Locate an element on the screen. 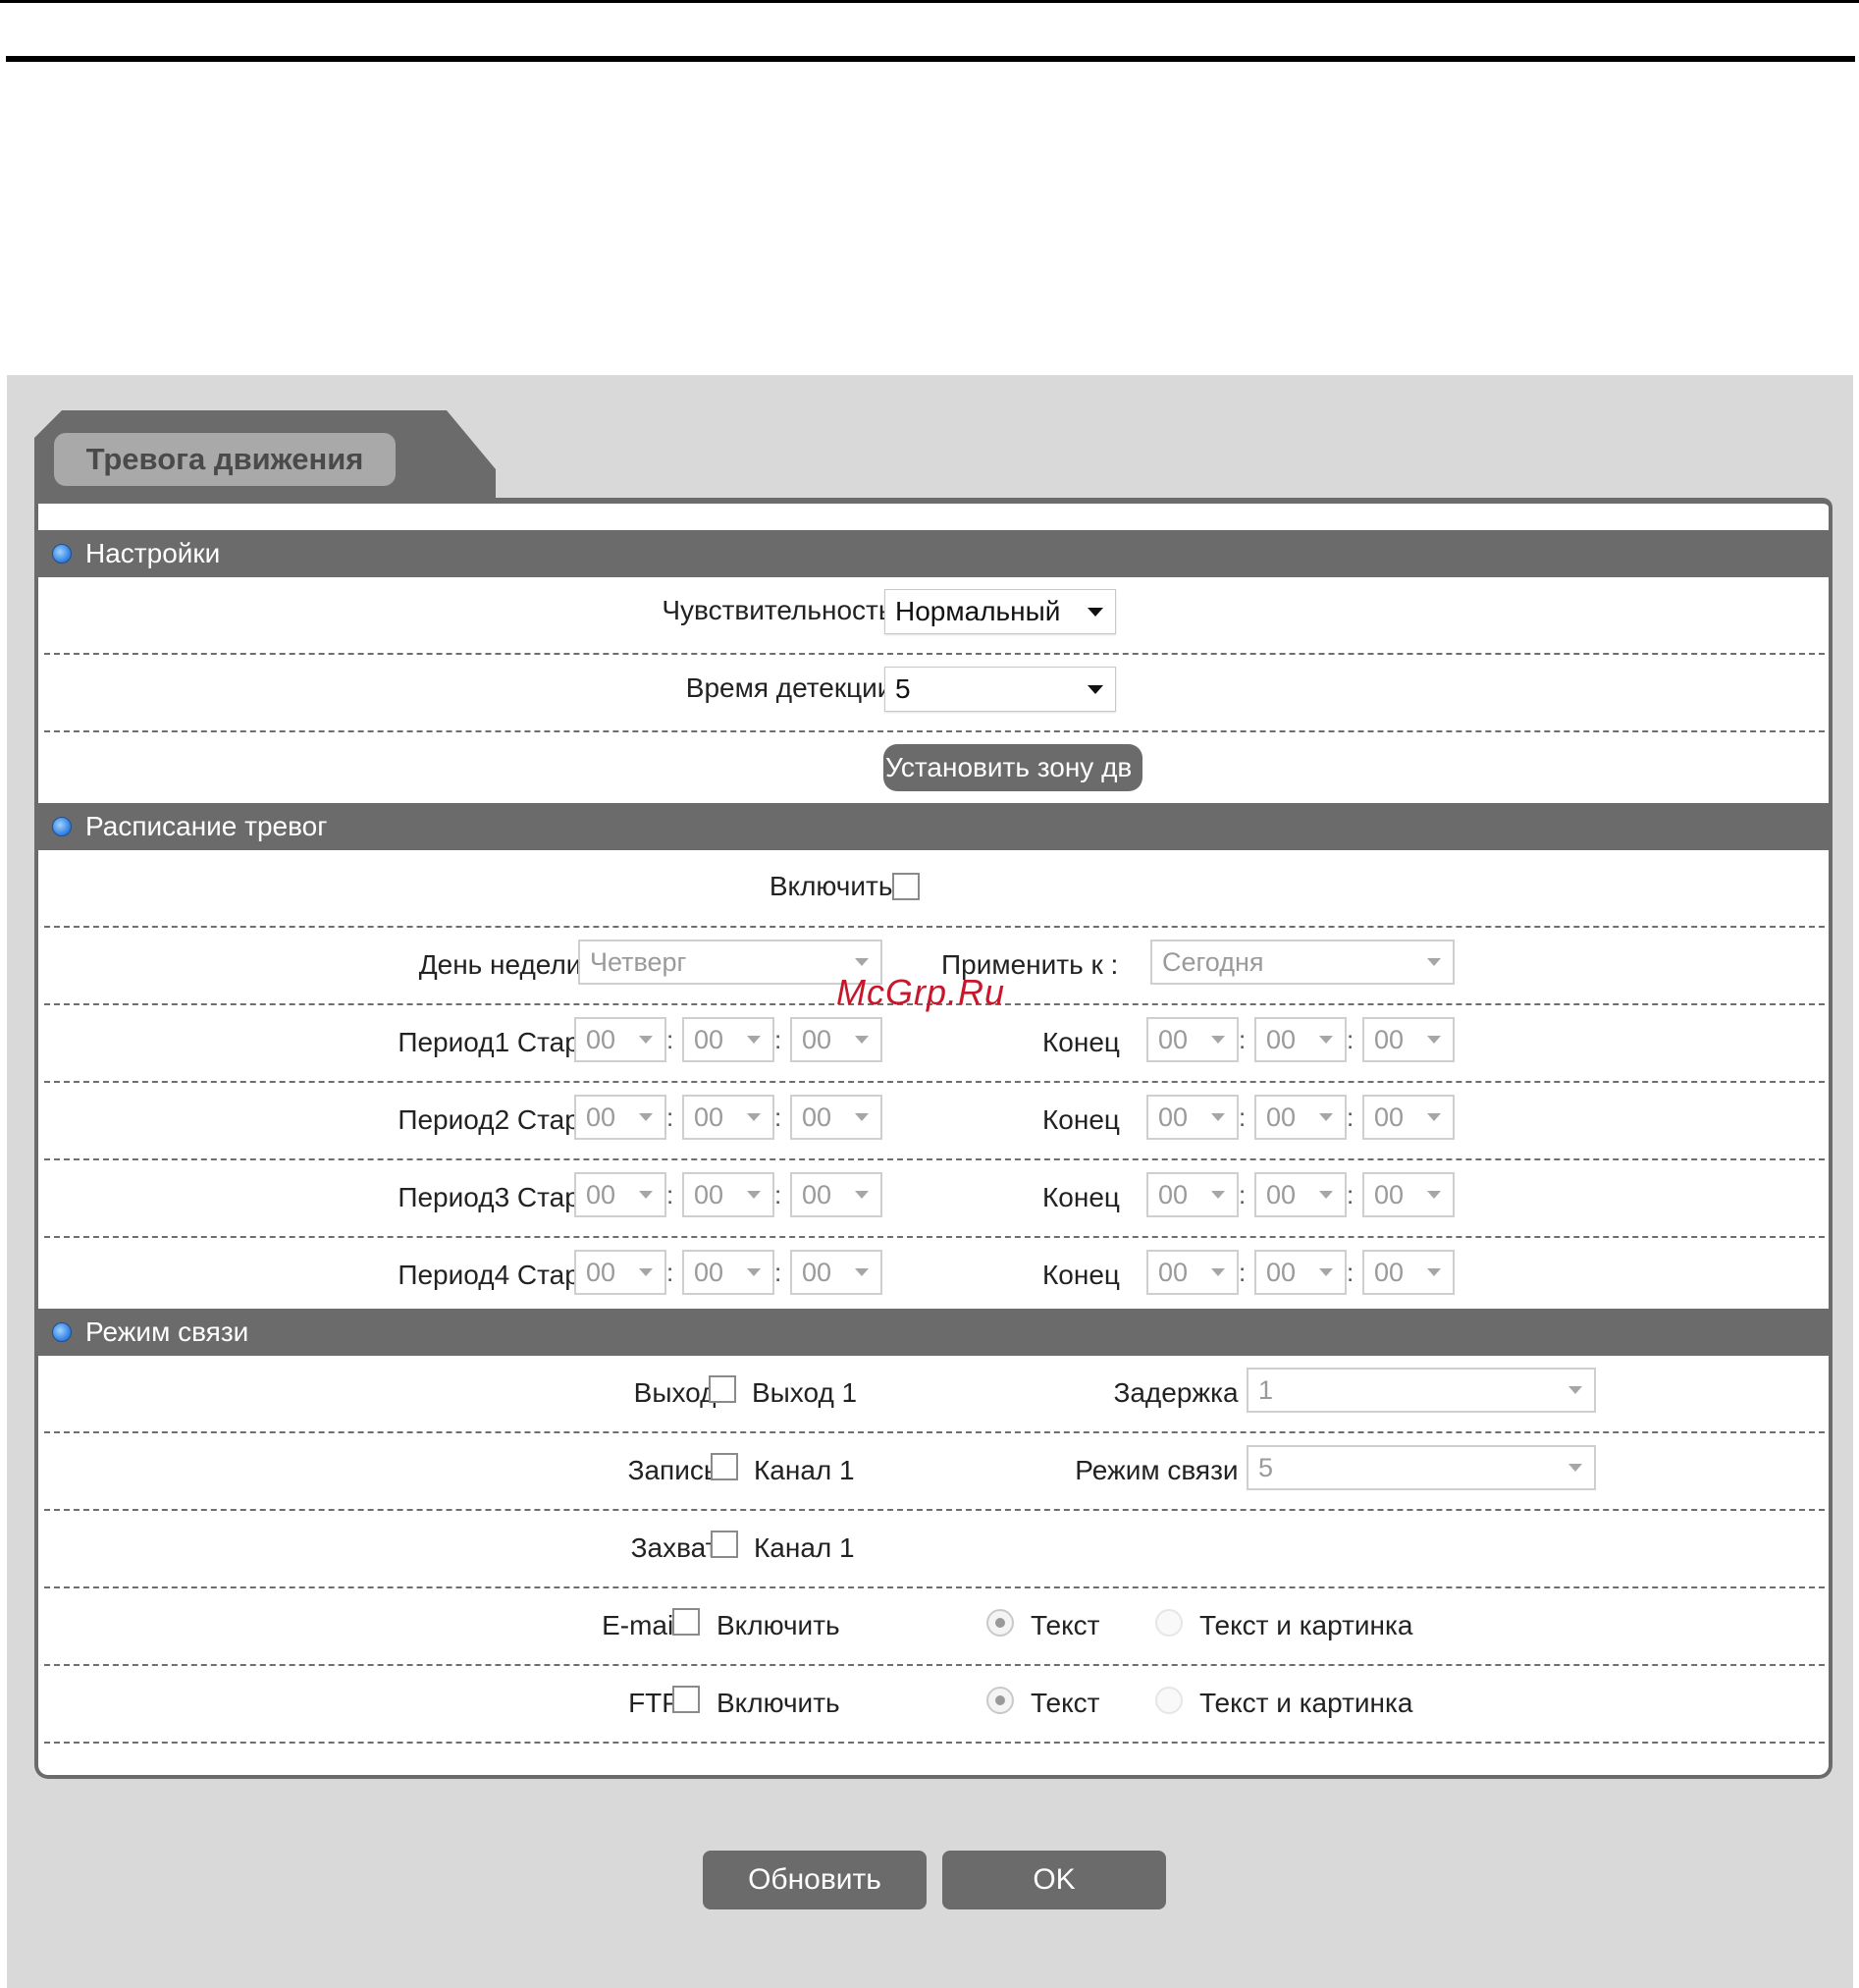 The width and height of the screenshot is (1859, 1988). email-text-picture-radio is located at coordinates (1169, 1623).